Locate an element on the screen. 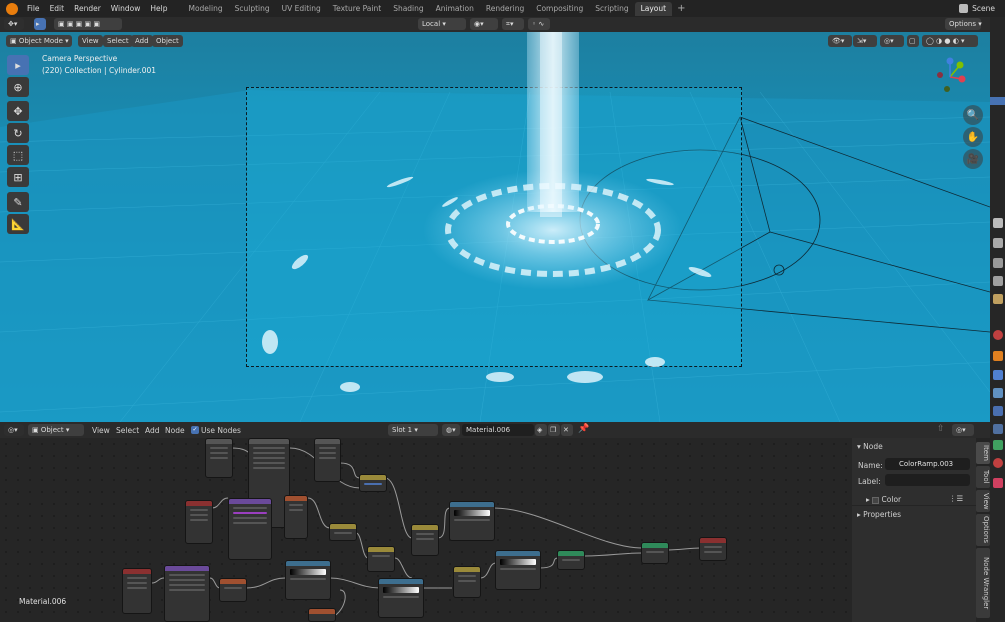  viewport-menu-select: Select is located at coordinates (118, 41).